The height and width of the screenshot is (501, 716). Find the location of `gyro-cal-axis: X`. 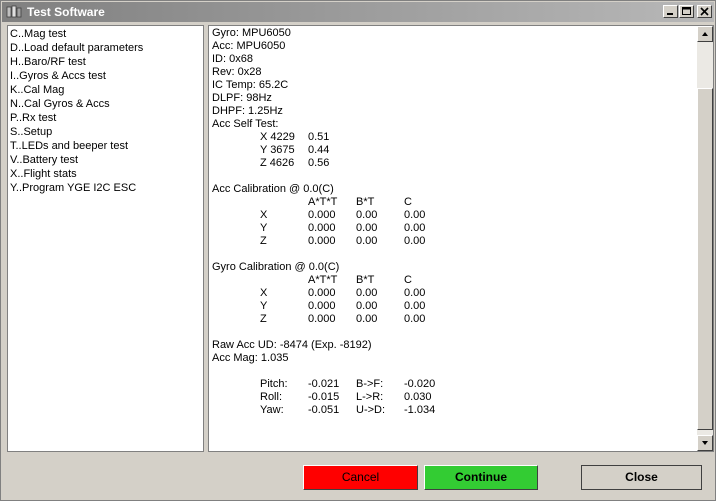

gyro-cal-axis: X is located at coordinates (264, 293).